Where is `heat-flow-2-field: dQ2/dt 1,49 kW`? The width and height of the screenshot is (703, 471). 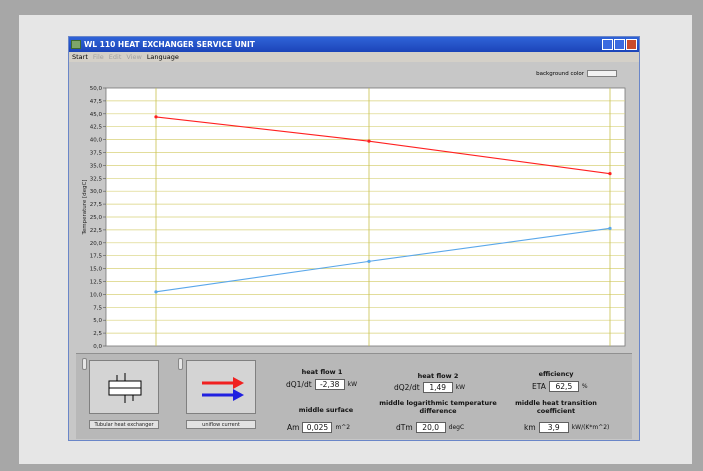 heat-flow-2-field: dQ2/dt 1,49 kW is located at coordinates (429, 387).